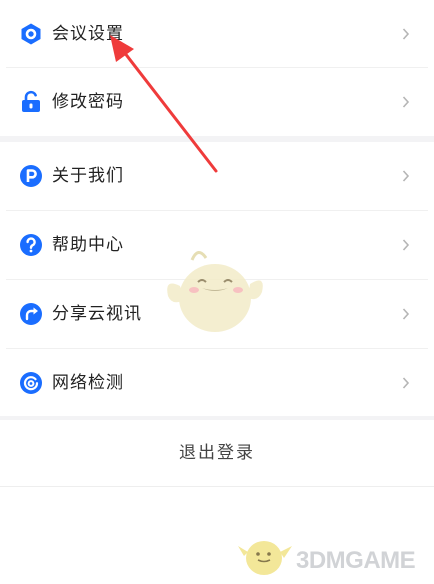 The height and width of the screenshot is (584, 434). I want to click on question-circle-icon, so click(31, 245).